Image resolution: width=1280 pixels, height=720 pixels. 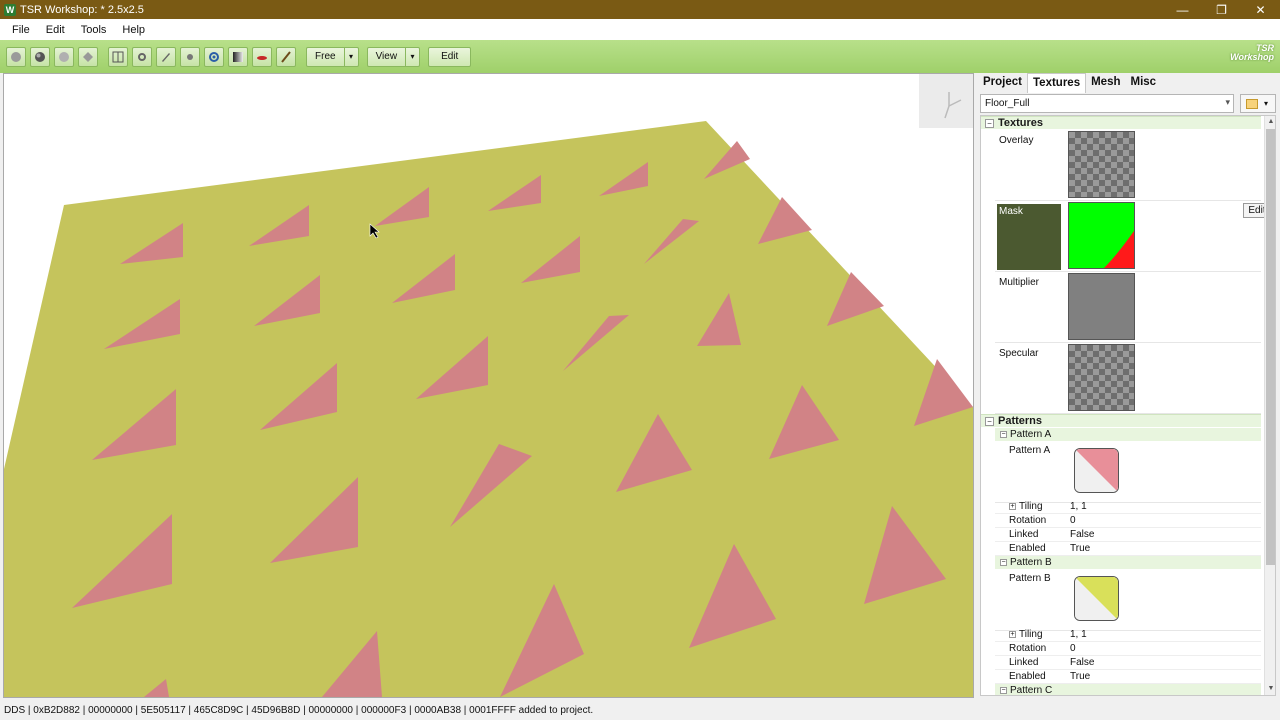 I want to click on pattern-c-header: − Pattern C, so click(x=1128, y=689).